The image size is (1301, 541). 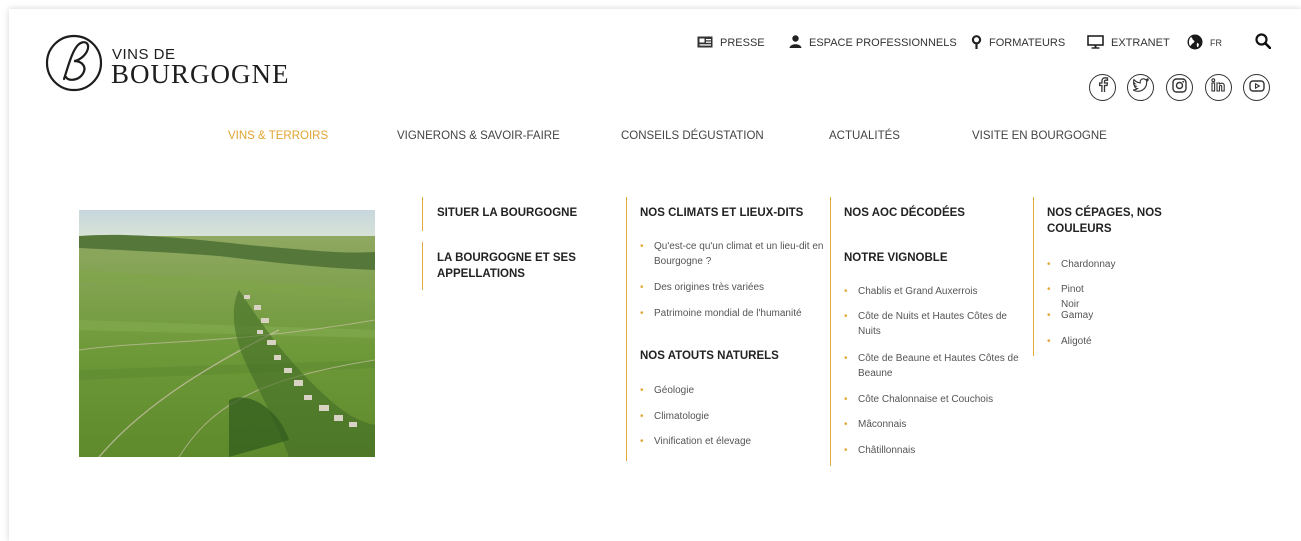 I want to click on menu-item: Mâconnais, so click(x=875, y=424).